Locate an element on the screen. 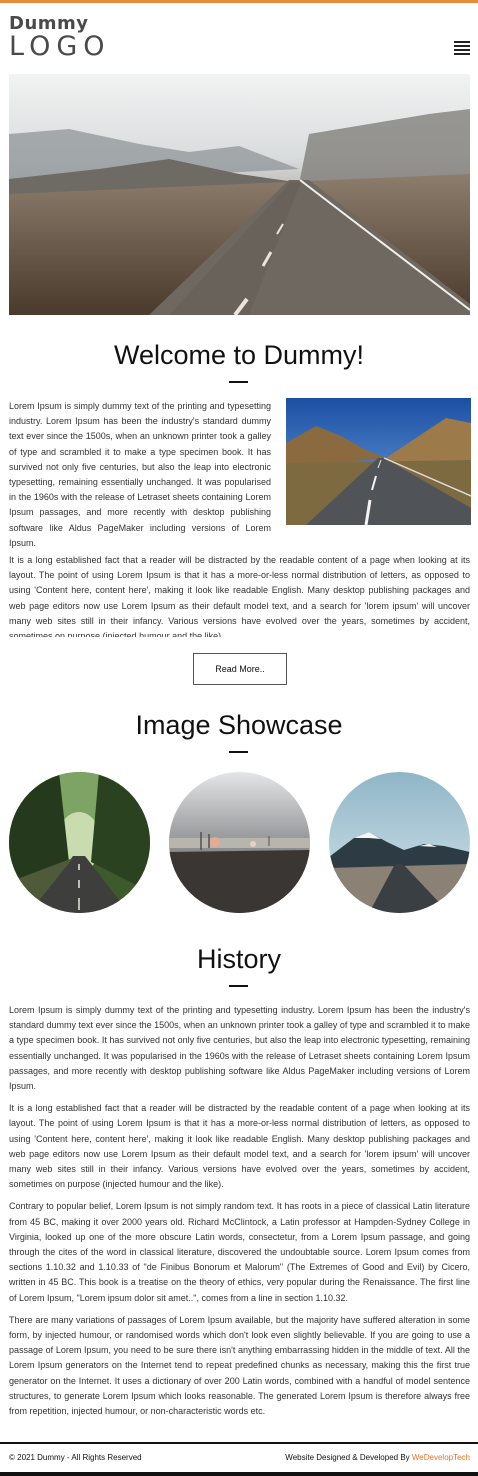 The image size is (478, 1476). site-logo: Dummy LOGO is located at coordinates (60, 38).